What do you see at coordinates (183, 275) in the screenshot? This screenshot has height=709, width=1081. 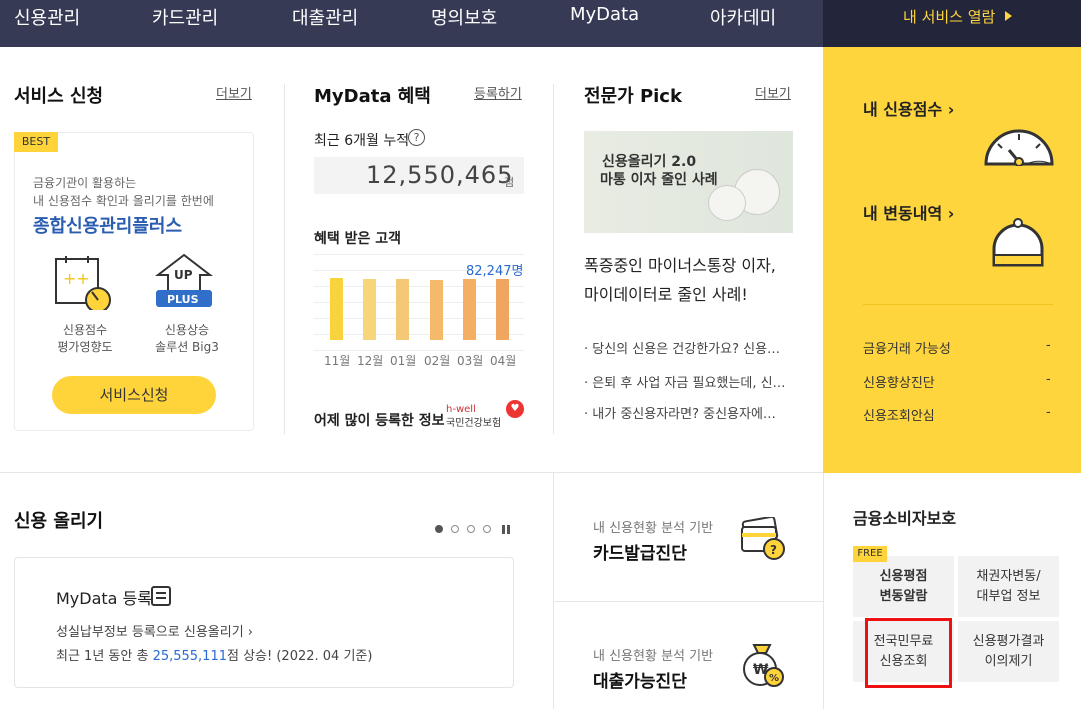 I see `up-text: UP` at bounding box center [183, 275].